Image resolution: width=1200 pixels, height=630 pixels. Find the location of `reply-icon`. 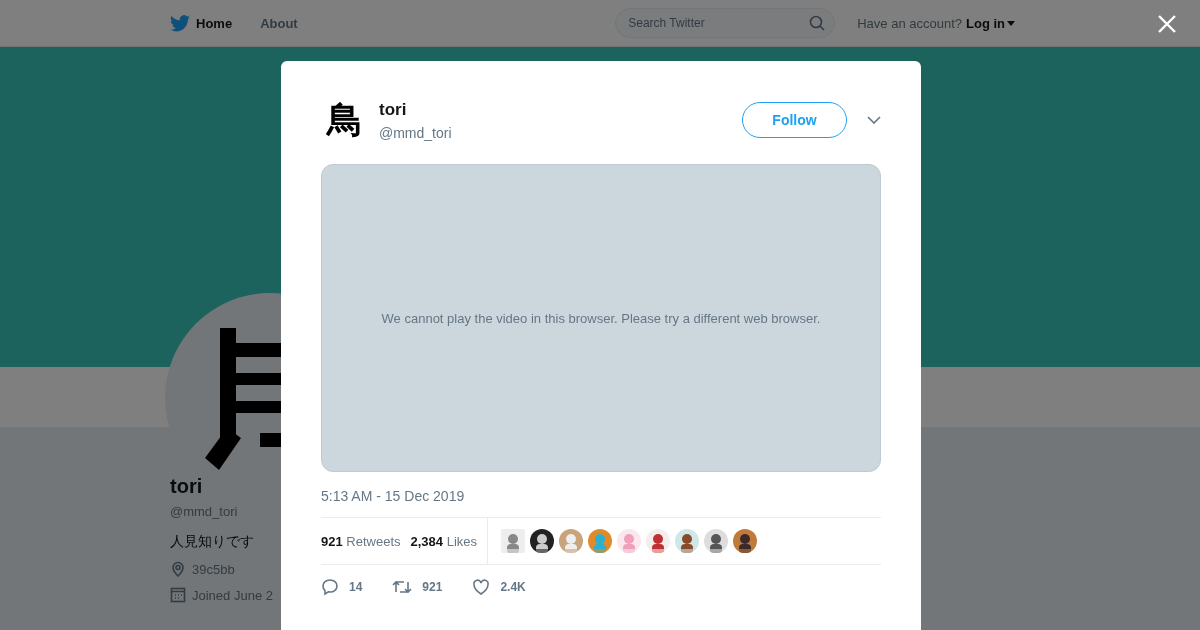

reply-icon is located at coordinates (330, 587).